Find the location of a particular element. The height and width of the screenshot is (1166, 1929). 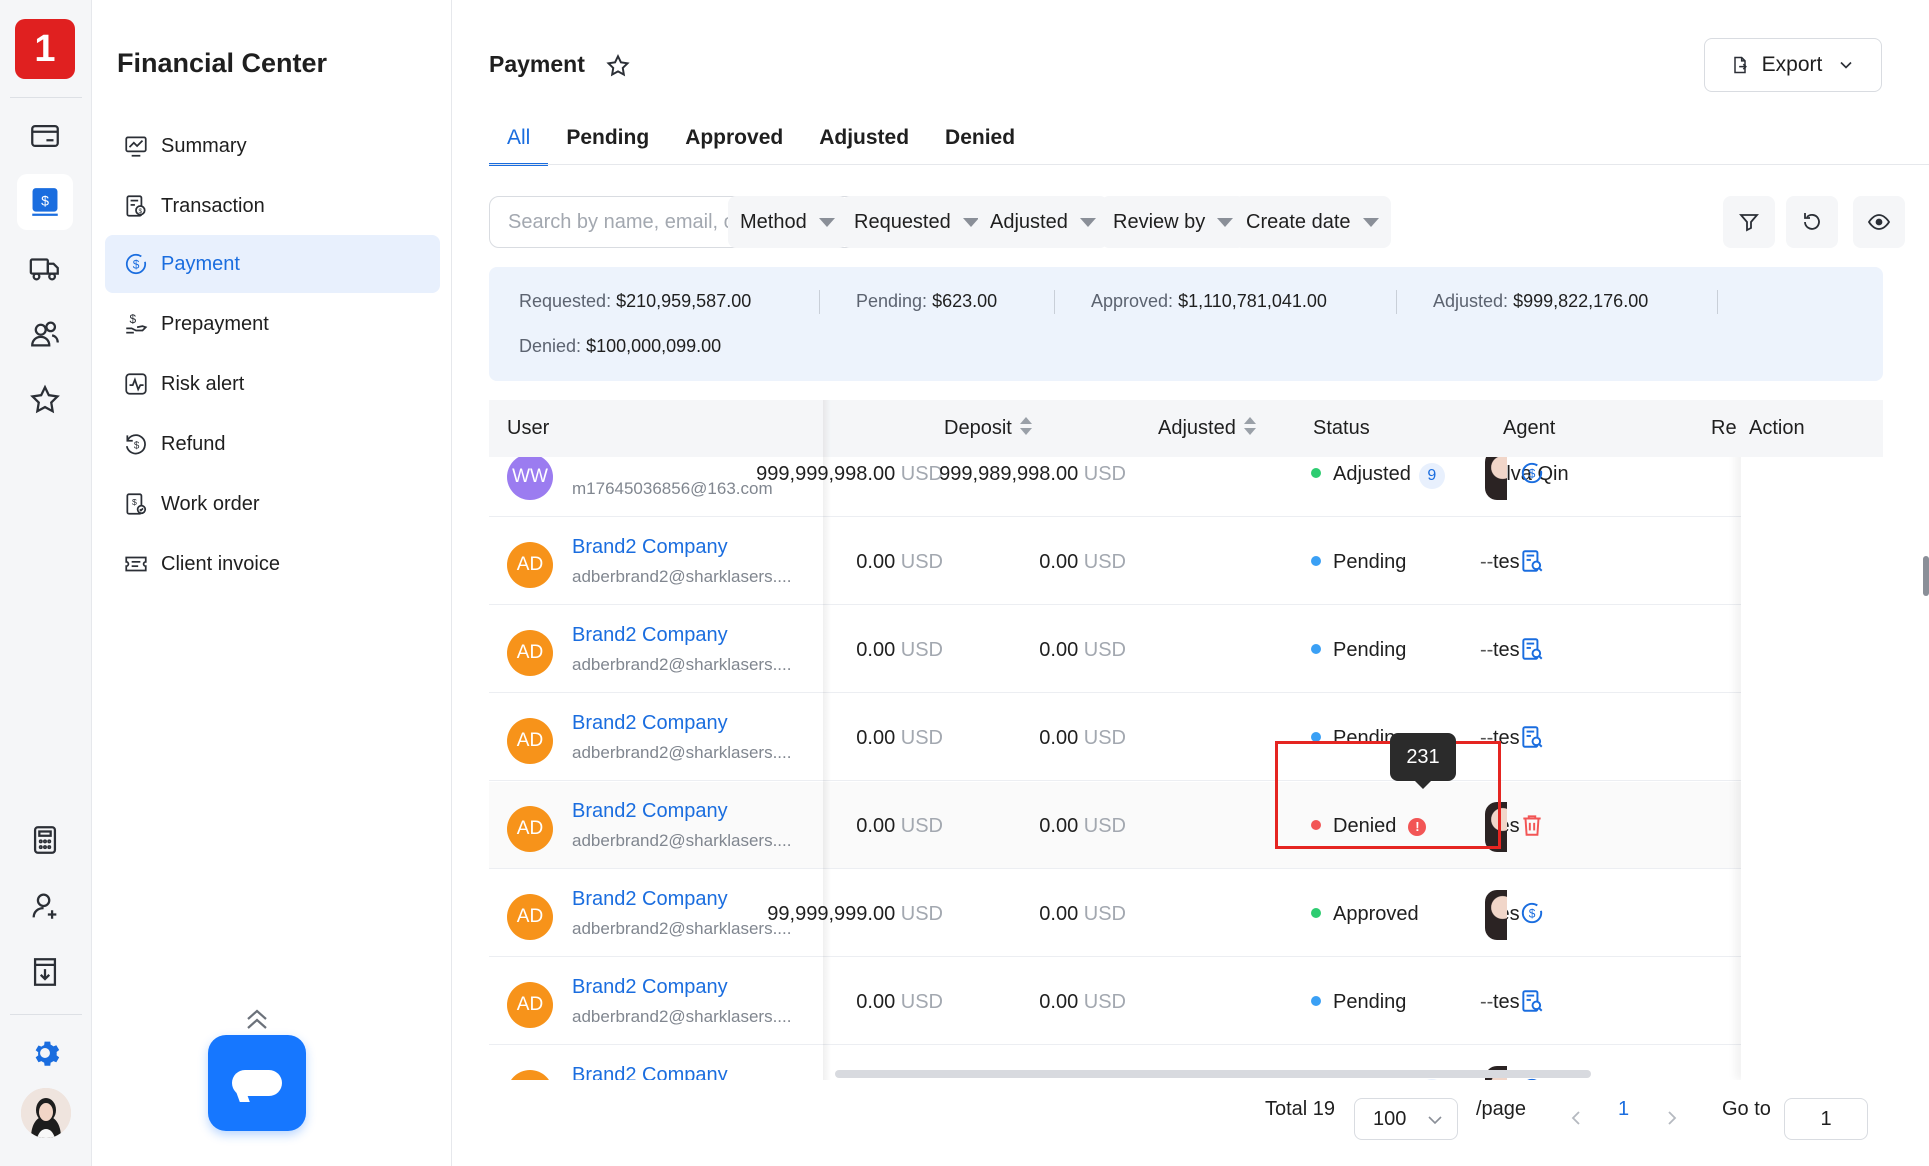

refresh-button is located at coordinates (1812, 222).